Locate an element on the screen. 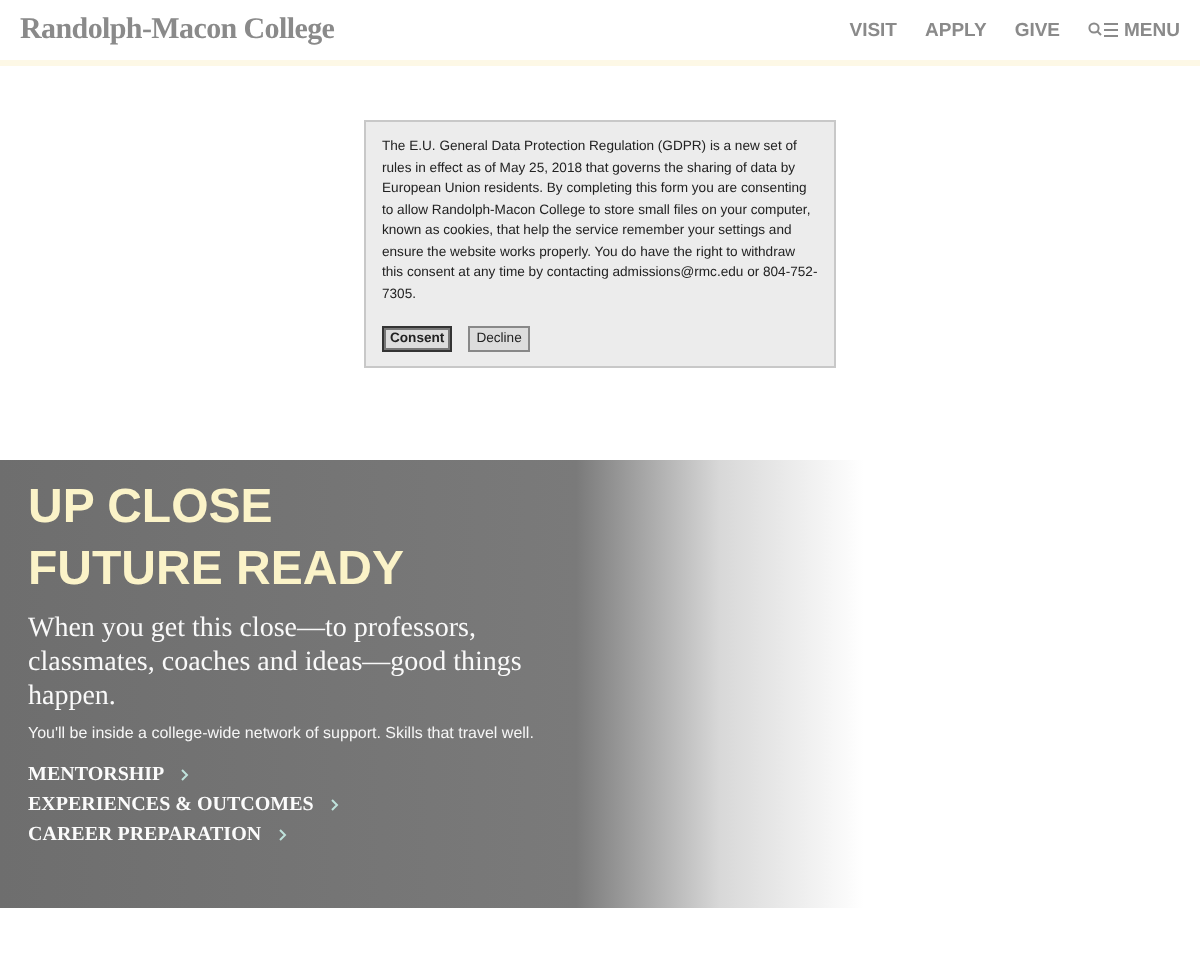 The image size is (1200, 960). nav-link: VISIT is located at coordinates (873, 30).